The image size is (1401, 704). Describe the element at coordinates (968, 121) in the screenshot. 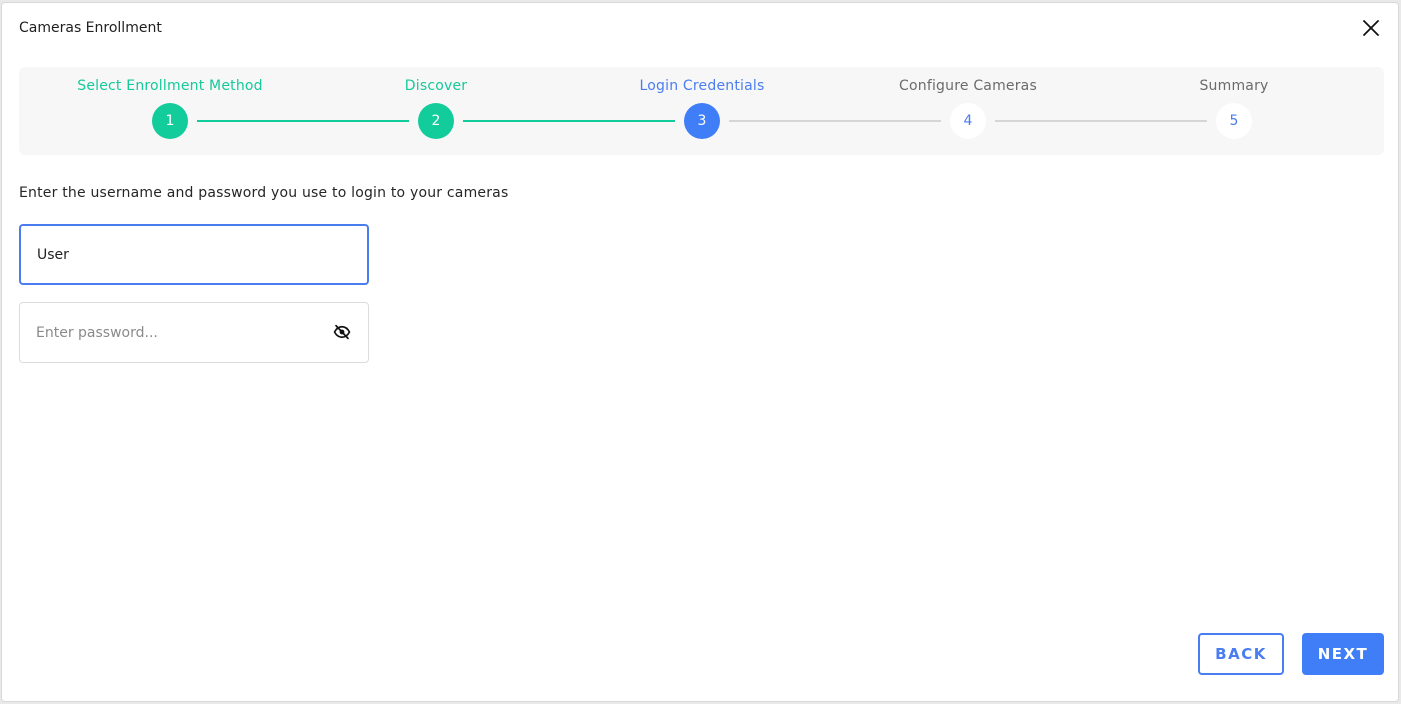

I see `step-number: 4` at that location.